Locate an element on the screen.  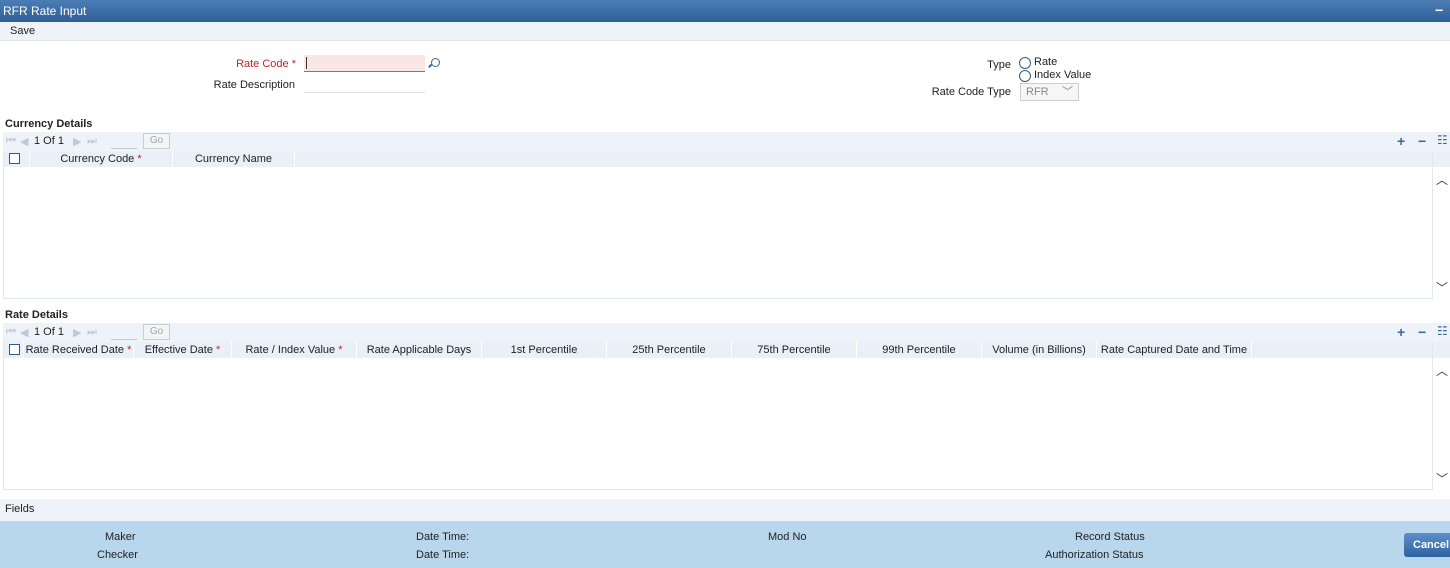
save-button: Save is located at coordinates (22, 31).